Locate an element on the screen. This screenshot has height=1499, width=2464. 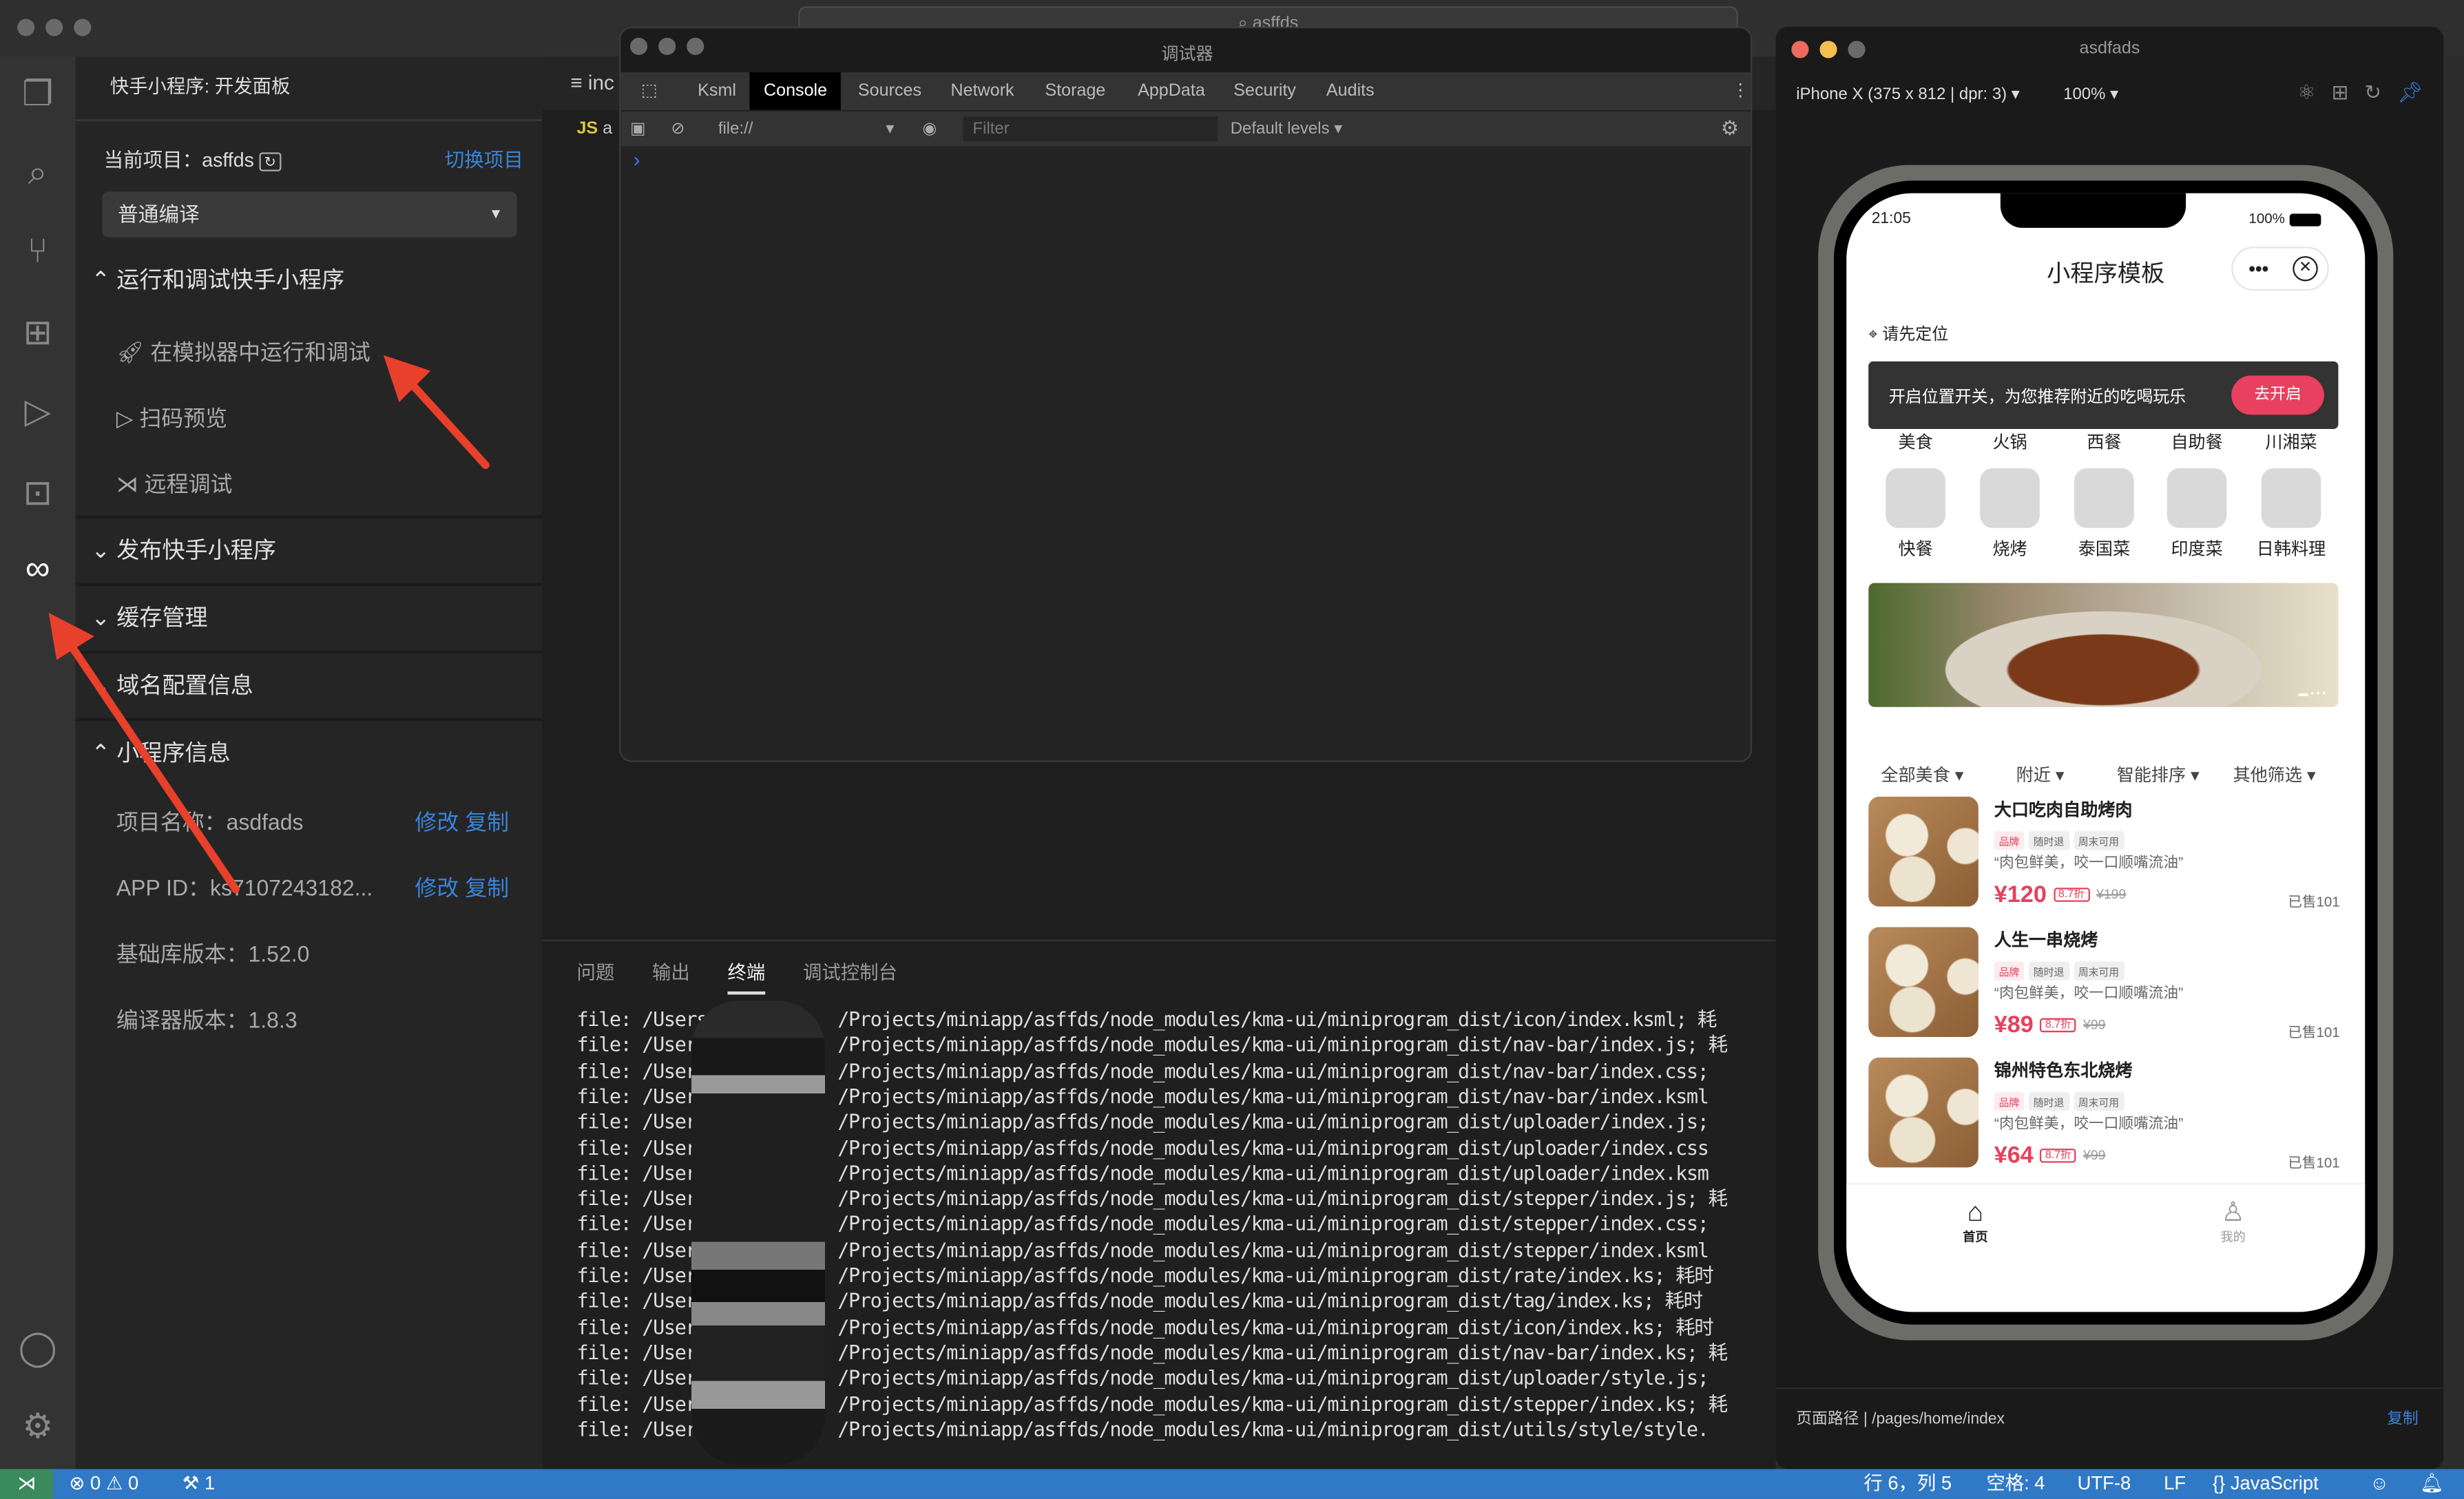
red-arrow-devtools-icon is located at coordinates (144, 753).